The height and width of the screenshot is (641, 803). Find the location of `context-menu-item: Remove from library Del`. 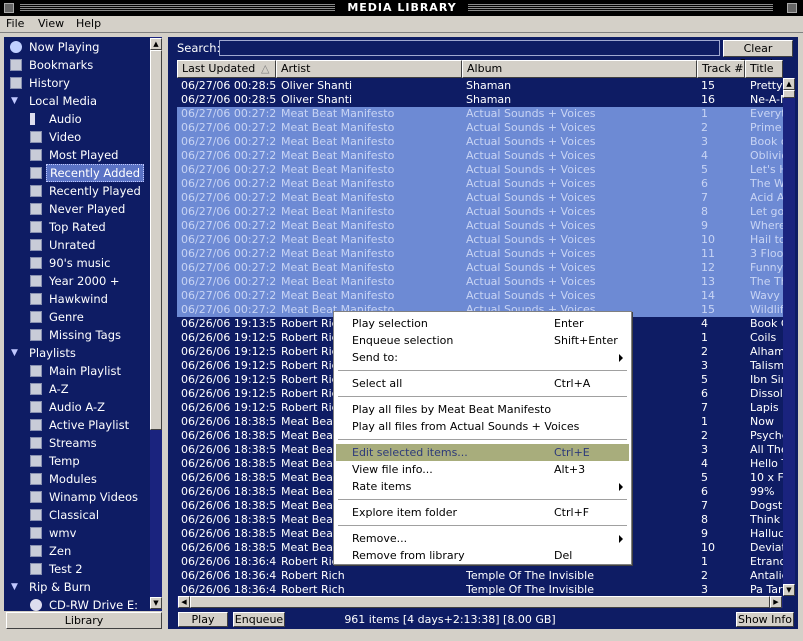

context-menu-item: Remove from library Del is located at coordinates (482, 555).